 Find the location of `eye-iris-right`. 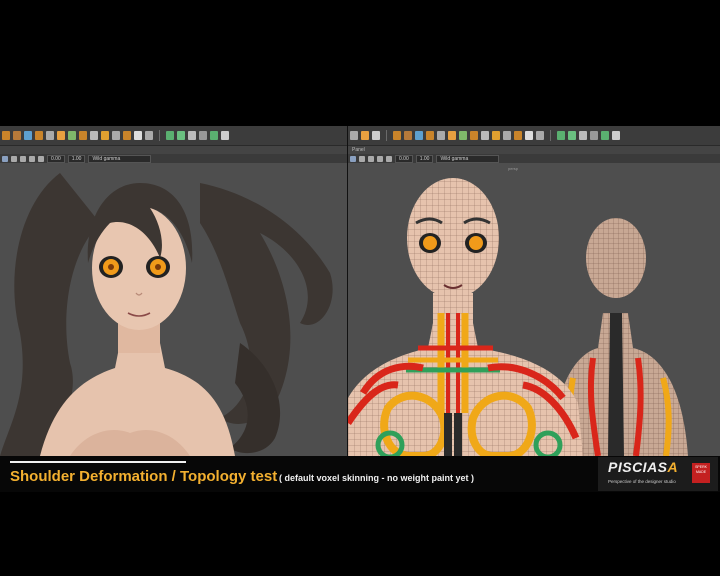

eye-iris-right is located at coordinates (476, 243).